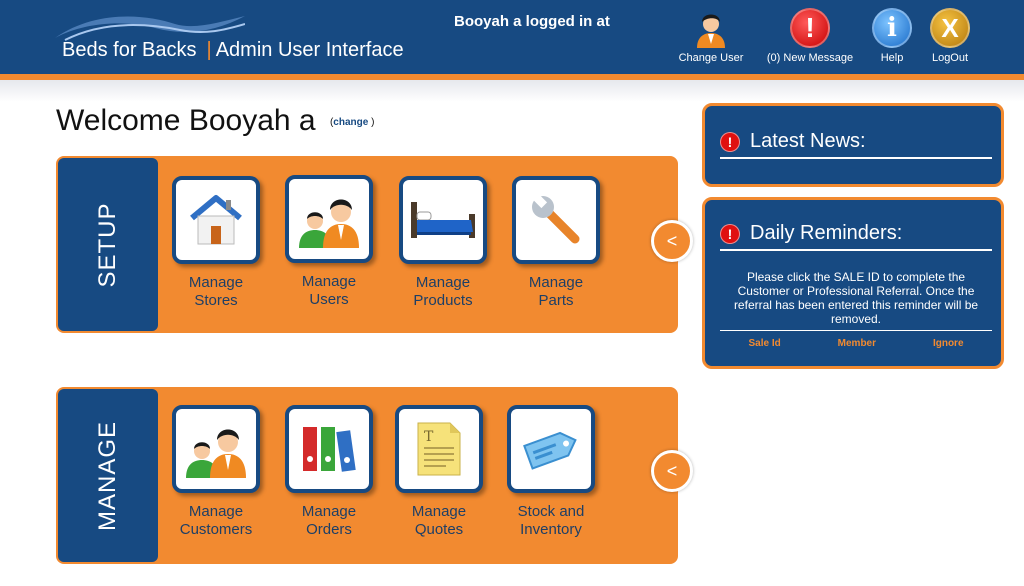 The height and width of the screenshot is (586, 1024). I want to click on column-sale-id: Sale Id, so click(764, 343).